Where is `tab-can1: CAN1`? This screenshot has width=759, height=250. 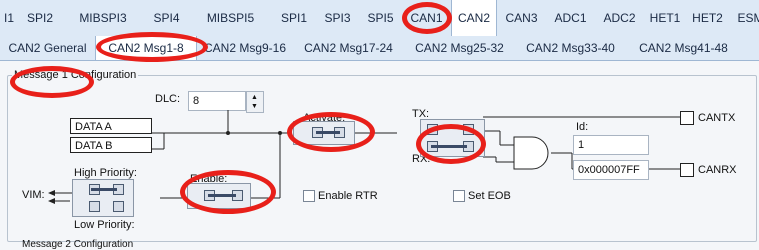
tab-can1: CAN1 is located at coordinates (426, 18).